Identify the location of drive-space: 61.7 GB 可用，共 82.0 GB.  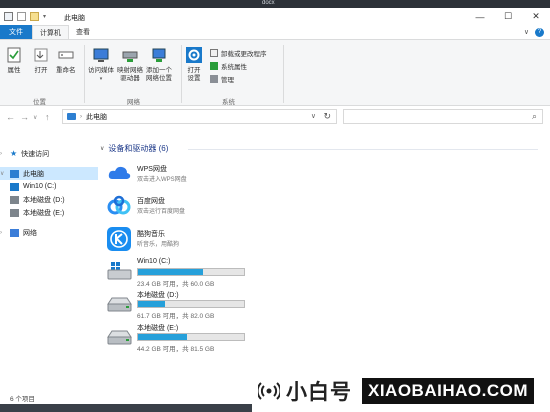
(176, 316).